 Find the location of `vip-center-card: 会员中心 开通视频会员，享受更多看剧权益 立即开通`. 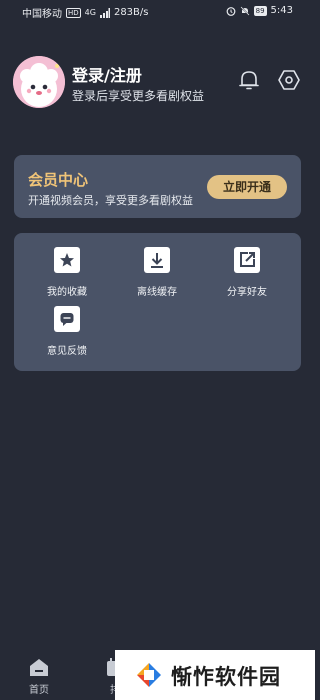

vip-center-card: 会员中心 开通视频会员，享受更多看剧权益 立即开通 is located at coordinates (157, 186).